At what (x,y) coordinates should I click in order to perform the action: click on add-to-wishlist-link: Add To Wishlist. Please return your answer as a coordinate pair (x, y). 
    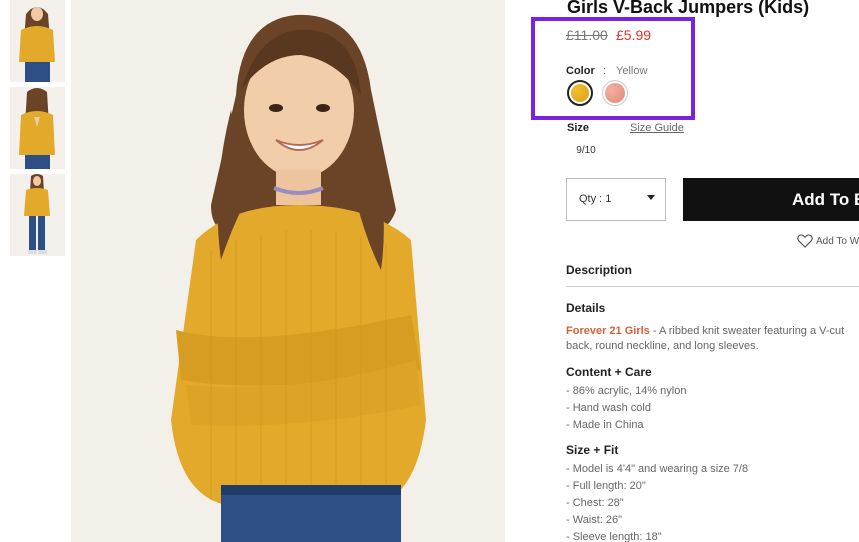
    Looking at the image, I should click on (828, 241).